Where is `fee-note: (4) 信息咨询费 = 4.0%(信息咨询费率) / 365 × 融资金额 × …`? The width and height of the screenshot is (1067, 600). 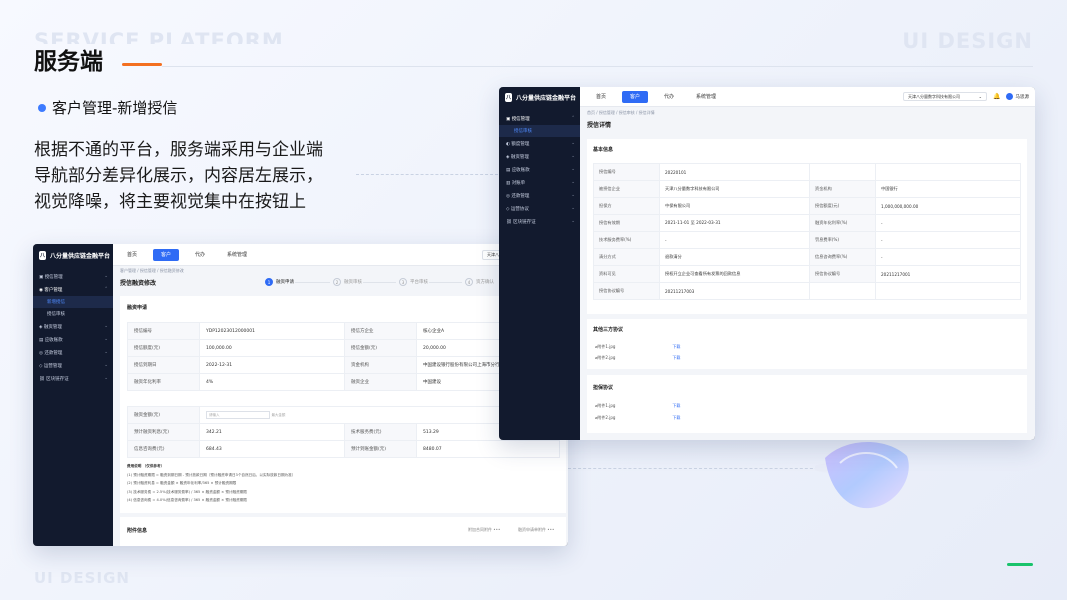
fee-note: (4) 信息咨询费 = 4.0%(信息咨询费率) / 365 × 融资金额 × … is located at coordinates (187, 500).